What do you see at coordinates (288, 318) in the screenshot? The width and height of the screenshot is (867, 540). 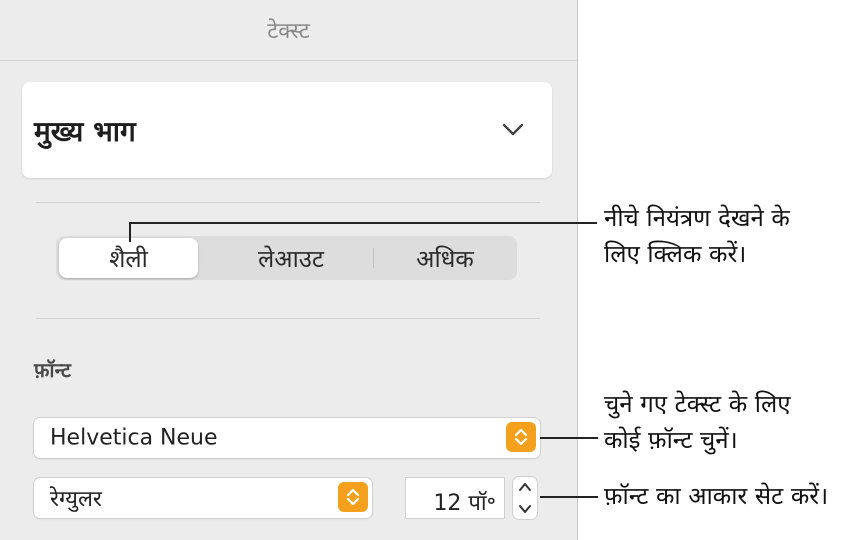 I see `divider-middle` at bounding box center [288, 318].